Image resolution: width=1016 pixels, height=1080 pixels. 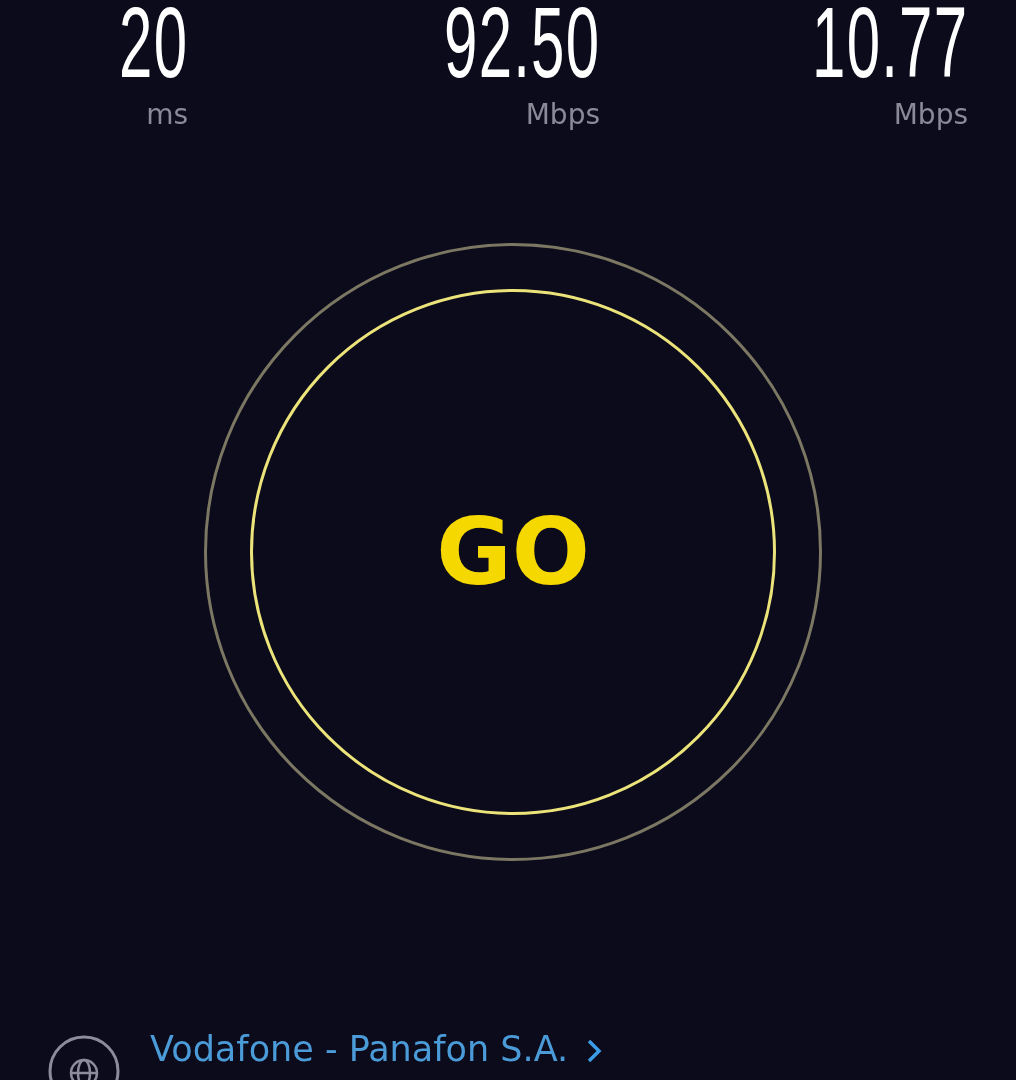 I want to click on metric-value: 10.77, so click(x=889, y=42).